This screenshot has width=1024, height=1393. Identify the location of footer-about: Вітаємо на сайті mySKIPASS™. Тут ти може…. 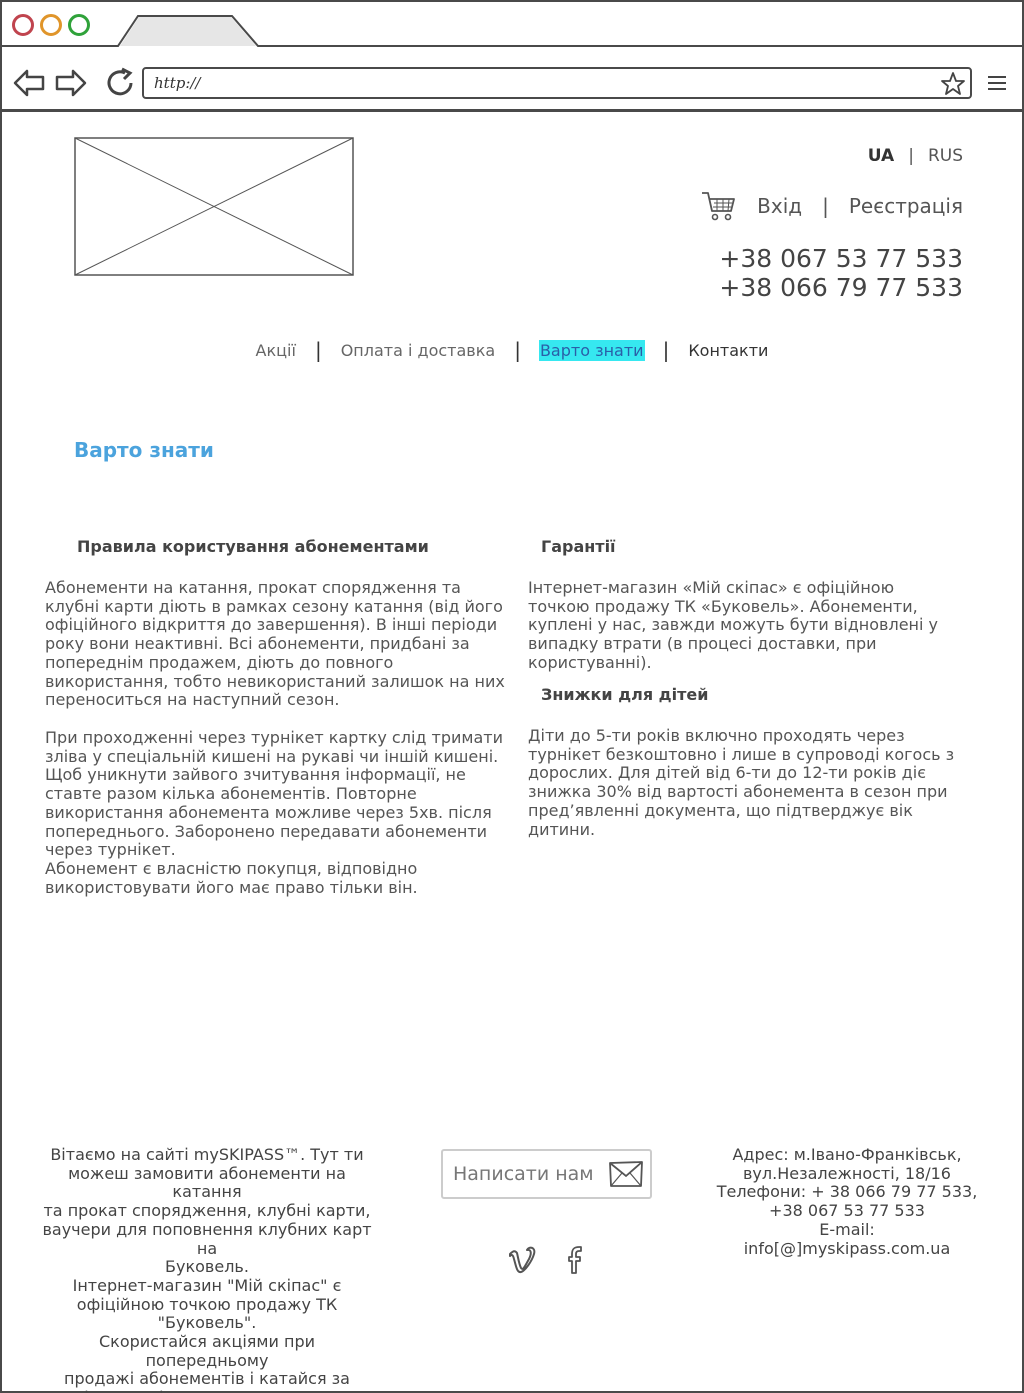
(207, 1269).